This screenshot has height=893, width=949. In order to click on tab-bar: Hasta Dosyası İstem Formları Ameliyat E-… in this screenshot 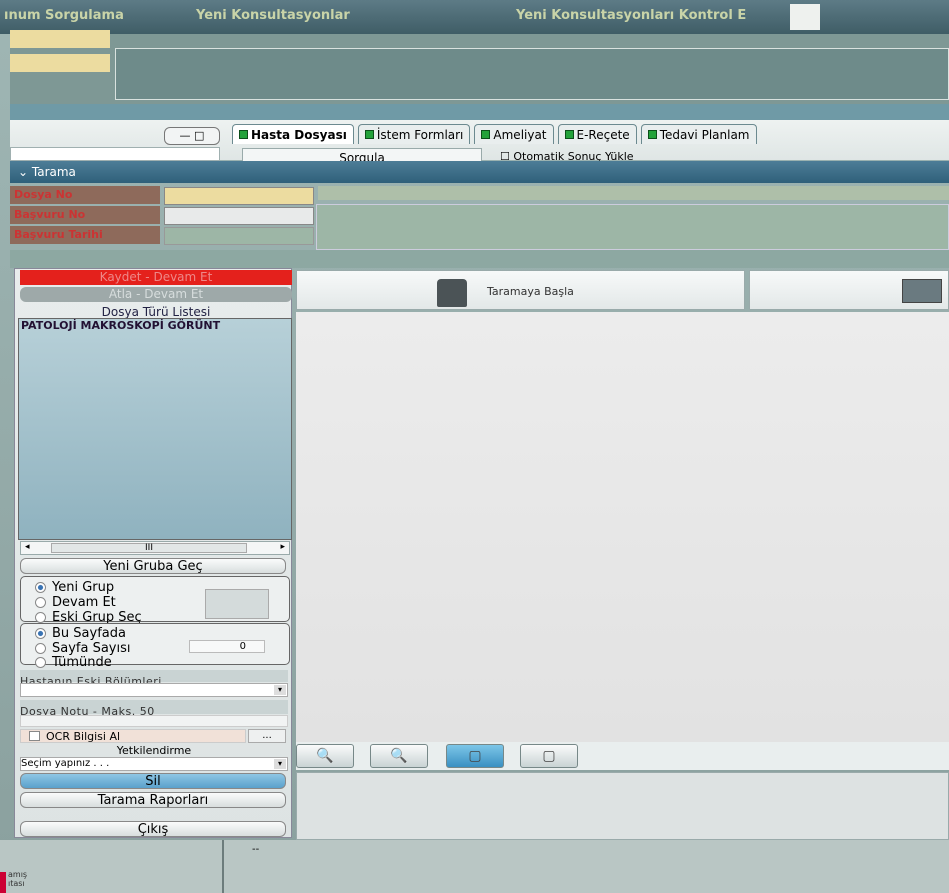, I will do `click(494, 135)`.